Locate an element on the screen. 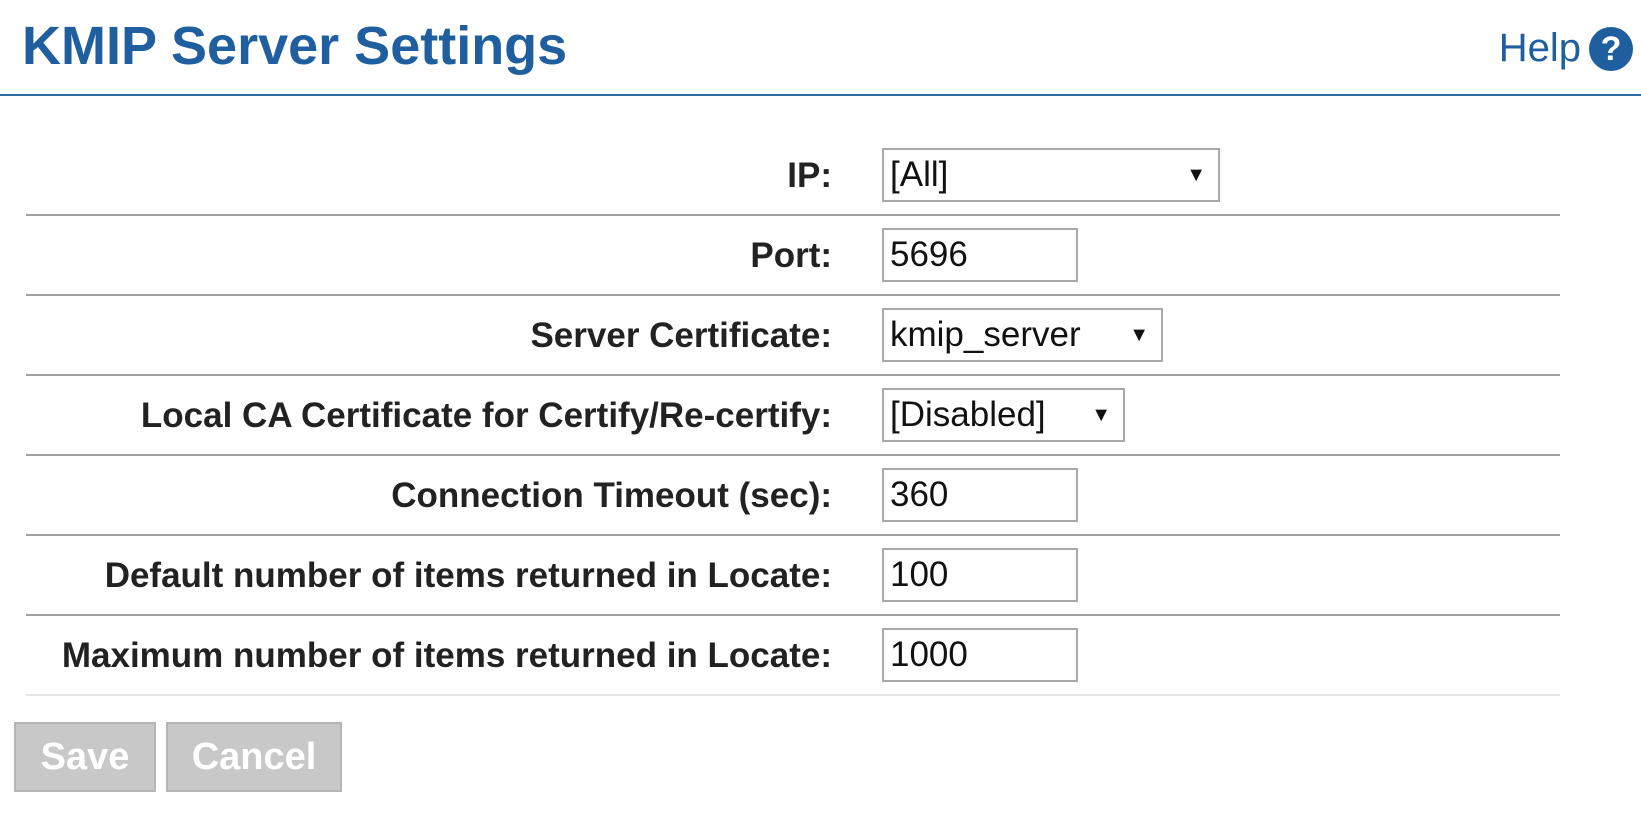  server-certificate-label: Server Certificate: is located at coordinates (681, 335).